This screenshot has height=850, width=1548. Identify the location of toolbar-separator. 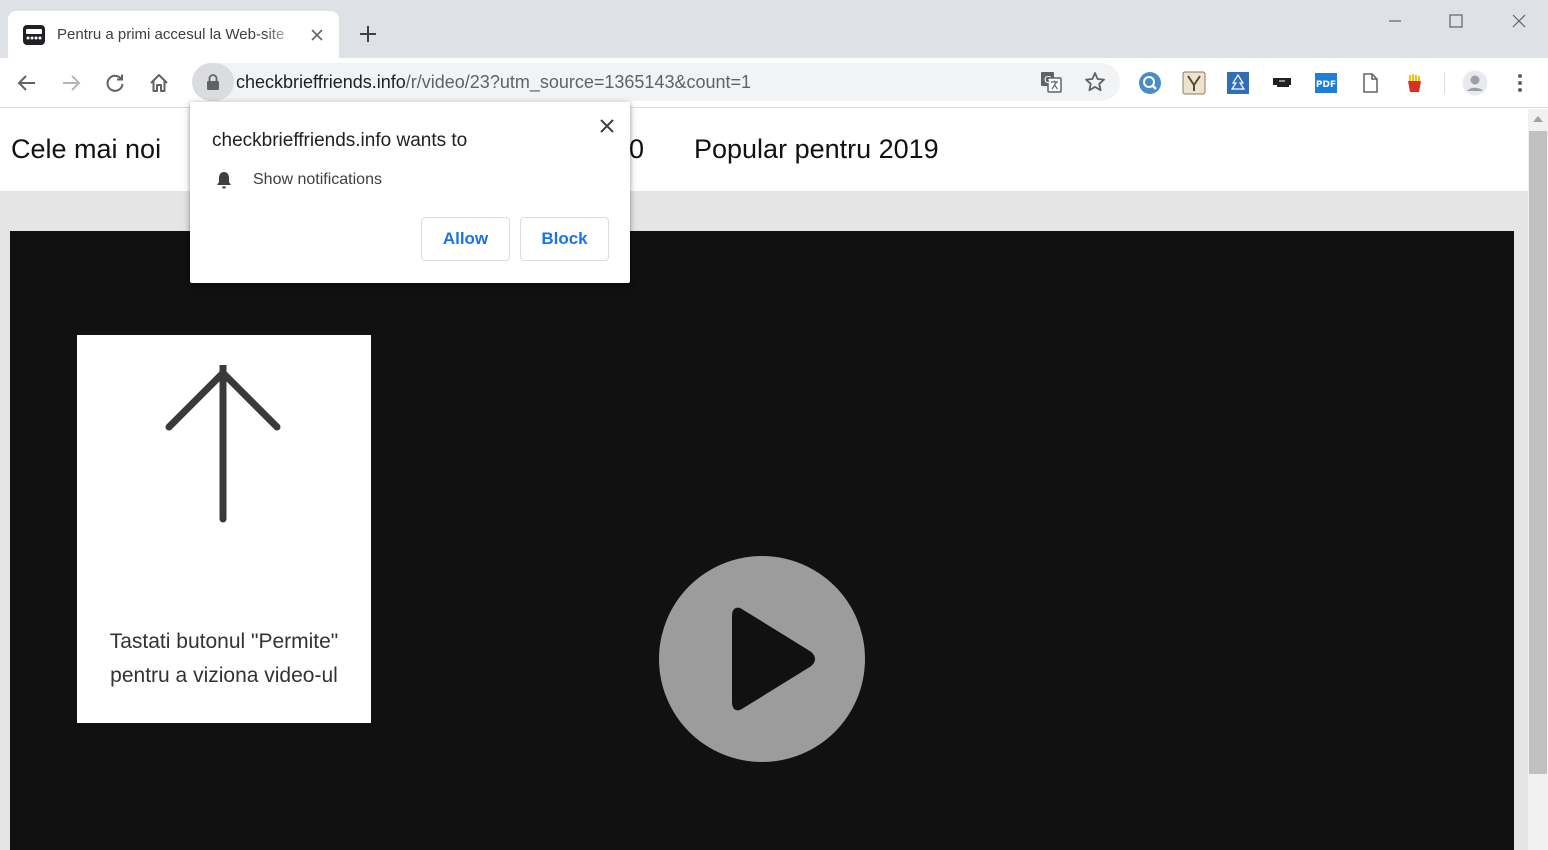
(1444, 83).